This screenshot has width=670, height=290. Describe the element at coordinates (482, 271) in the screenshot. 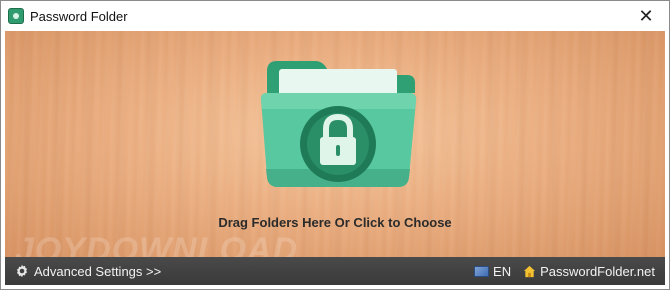

I see `flag-icon` at that location.